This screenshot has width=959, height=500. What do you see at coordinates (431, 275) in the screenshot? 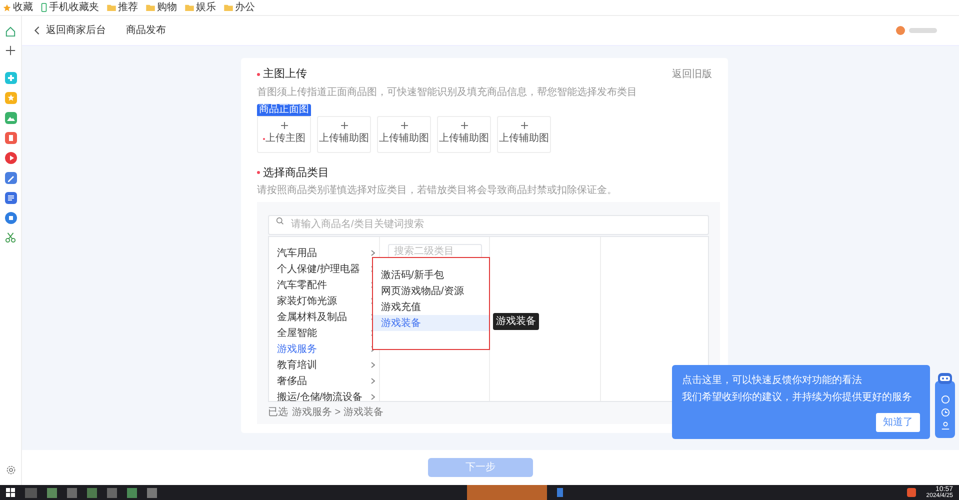
I see `subcategory-item: 激活码/新手包` at bounding box center [431, 275].